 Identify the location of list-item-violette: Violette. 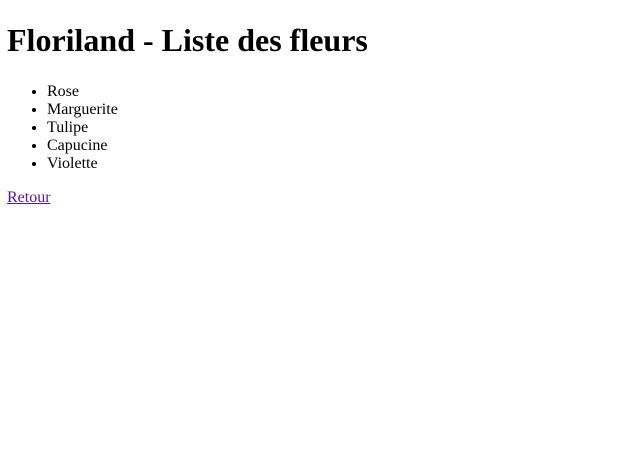
(329, 164).